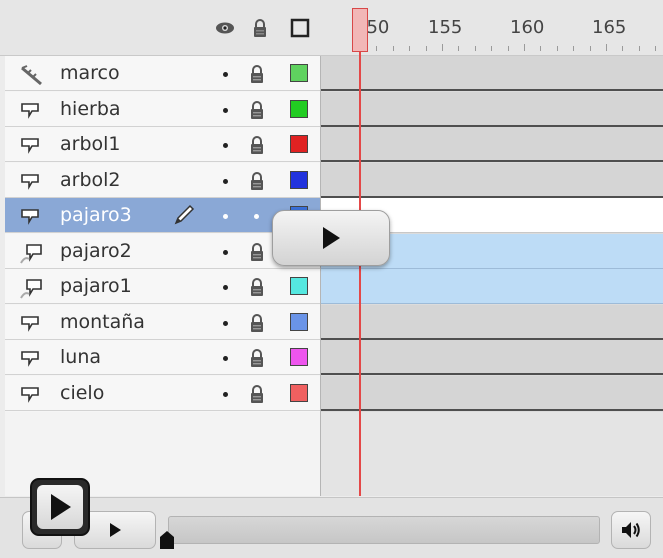 This screenshot has height=558, width=663. Describe the element at coordinates (492, 357) in the screenshot. I see `frame-row-luna` at that location.